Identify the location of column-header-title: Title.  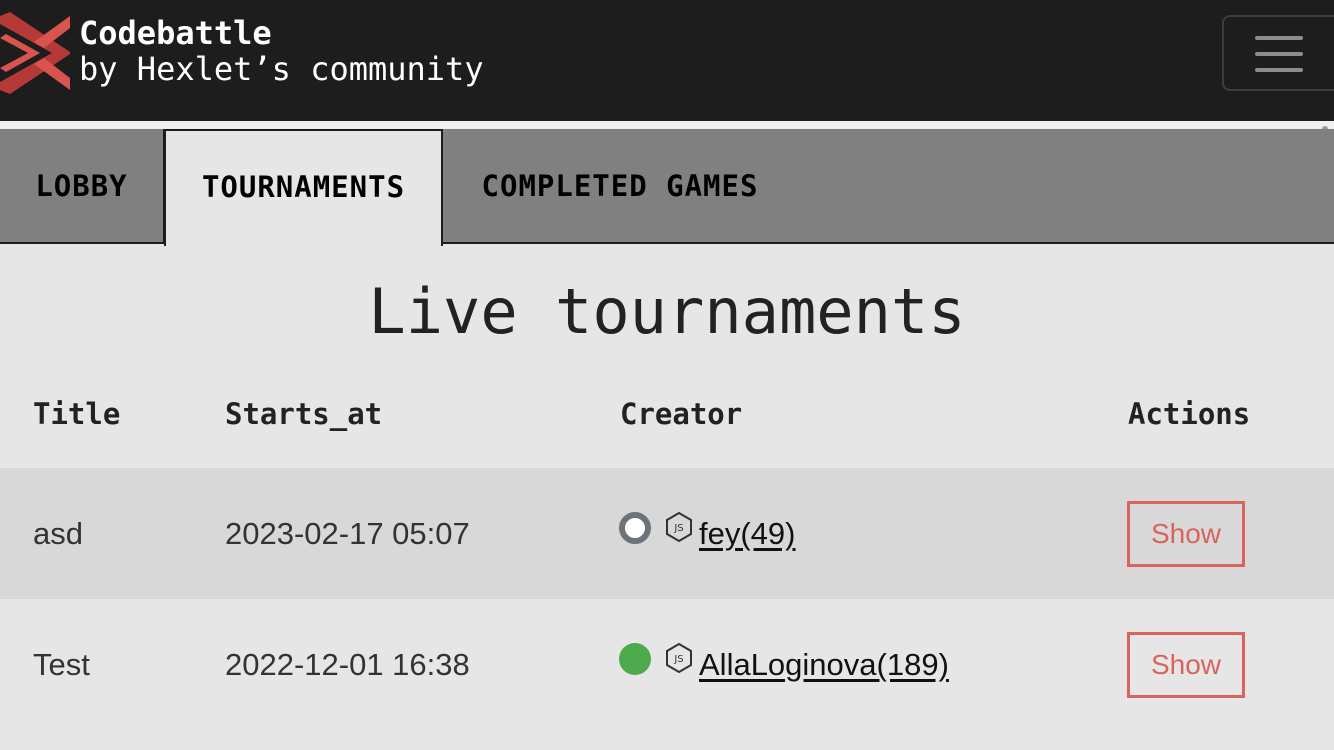
(77, 414).